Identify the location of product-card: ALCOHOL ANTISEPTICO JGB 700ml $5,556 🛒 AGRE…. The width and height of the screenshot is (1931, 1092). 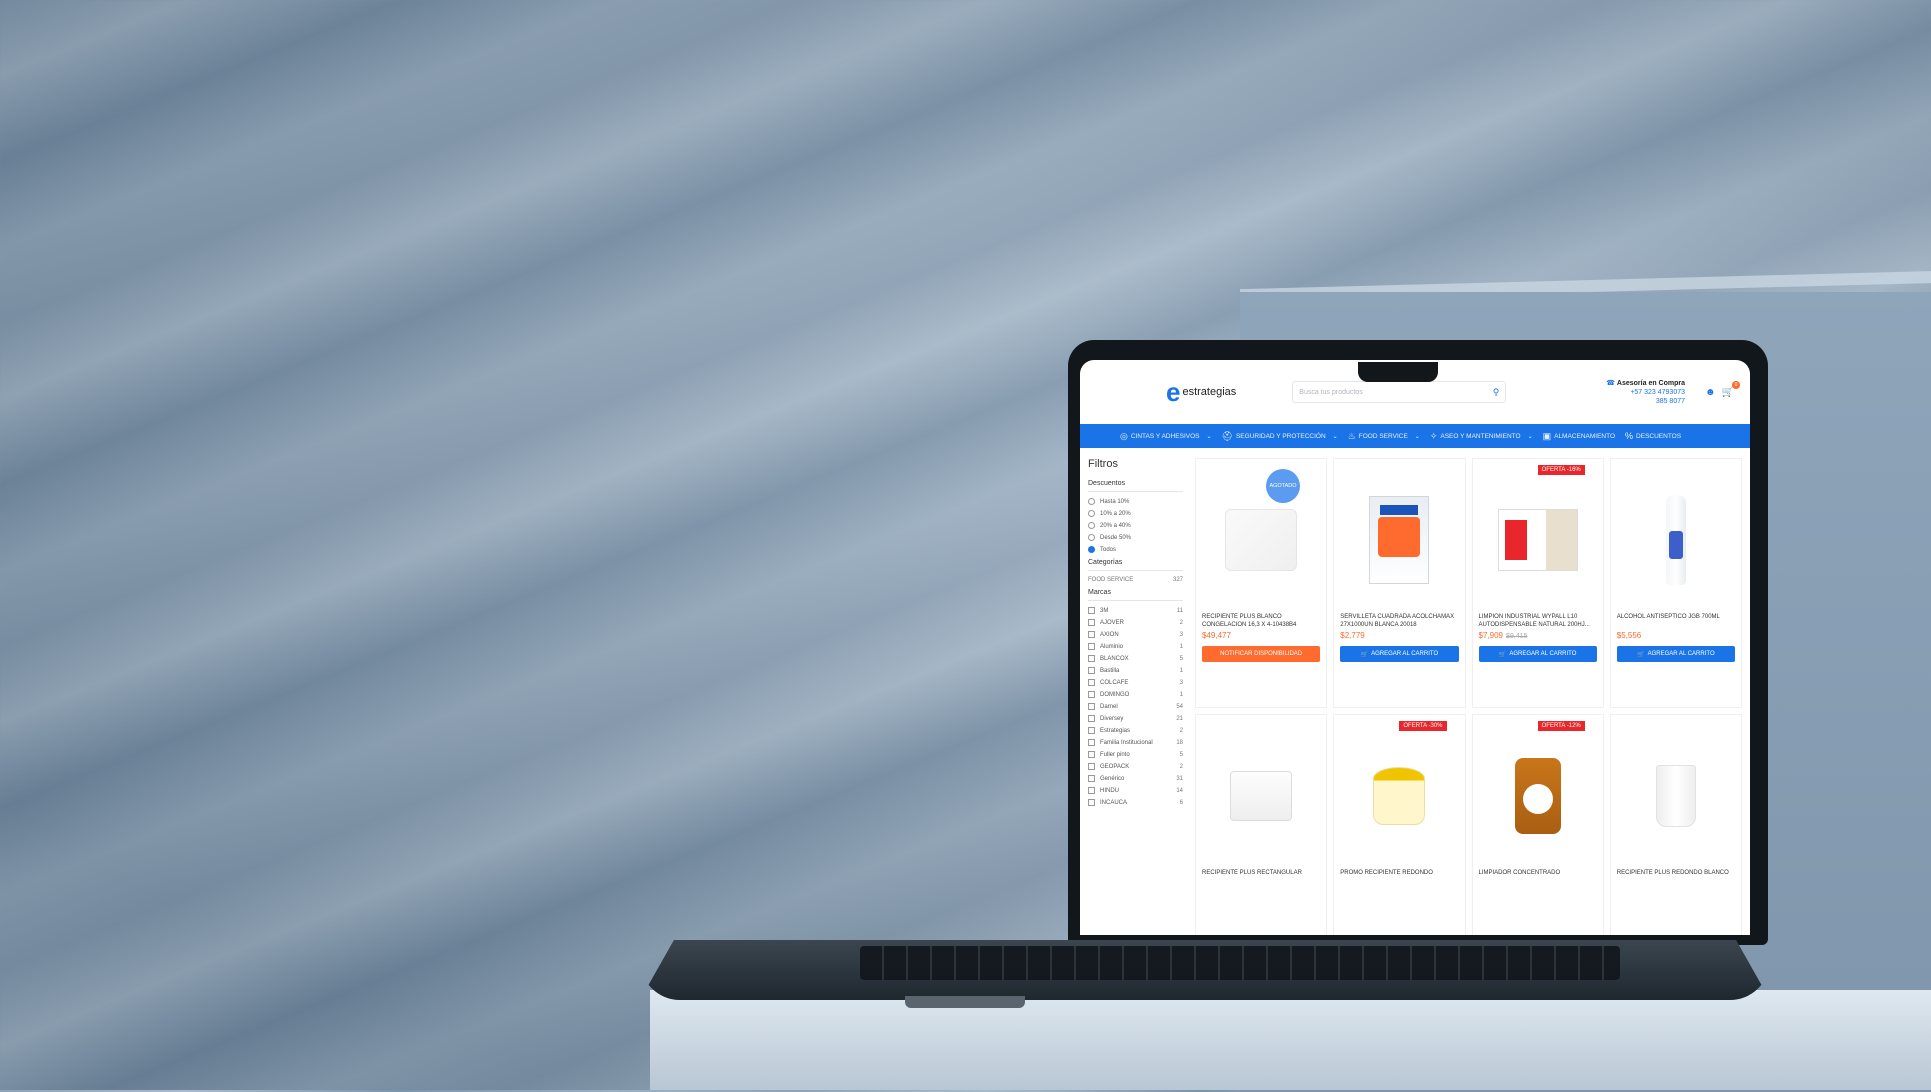
(1675, 583).